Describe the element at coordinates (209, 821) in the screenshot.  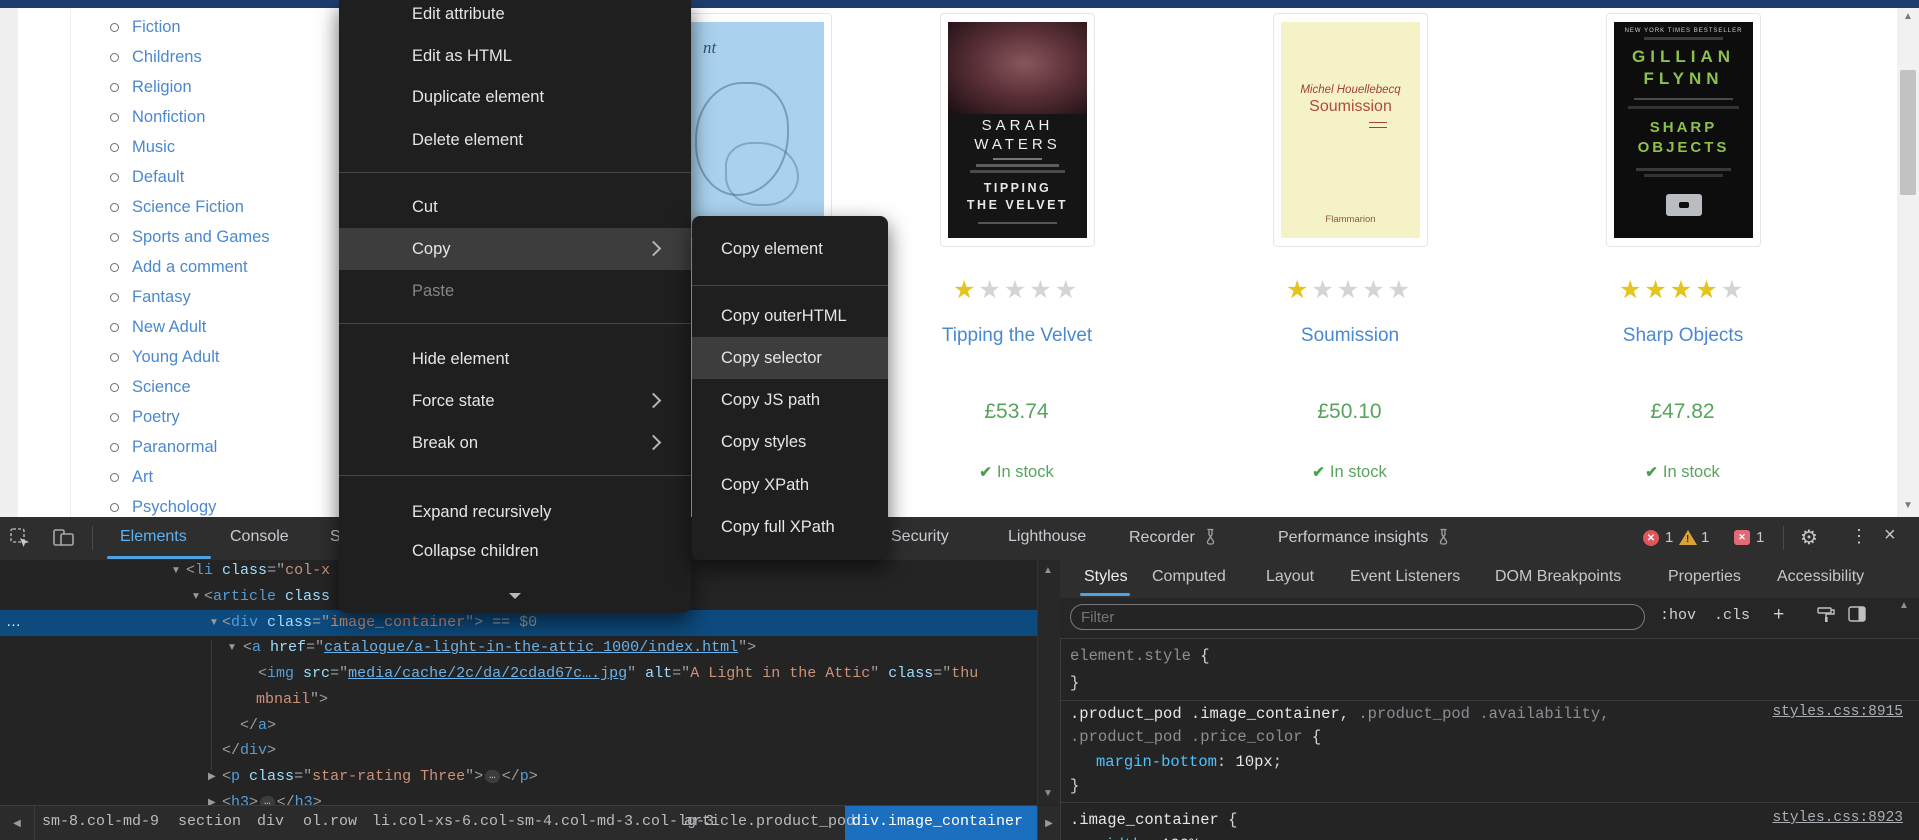
I see `breadcrumb-item: section` at that location.